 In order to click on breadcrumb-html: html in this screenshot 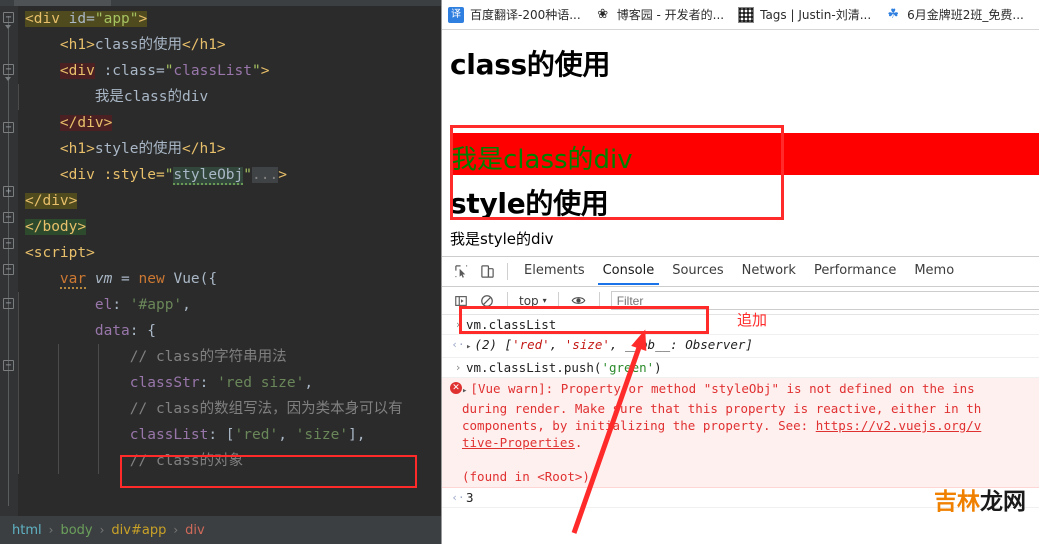, I will do `click(27, 530)`.